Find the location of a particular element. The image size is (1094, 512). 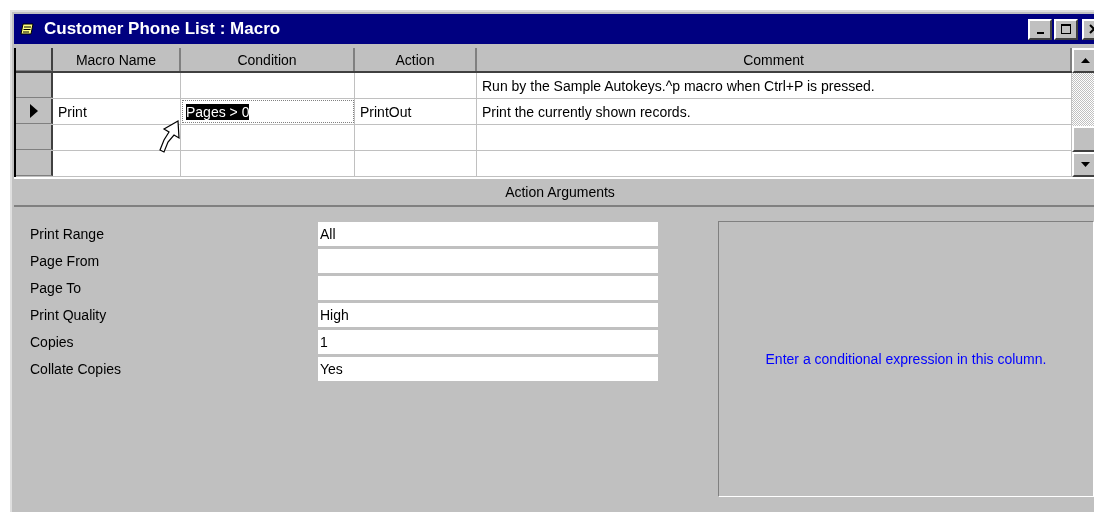

condition-text: Pages > 0 is located at coordinates (218, 111).